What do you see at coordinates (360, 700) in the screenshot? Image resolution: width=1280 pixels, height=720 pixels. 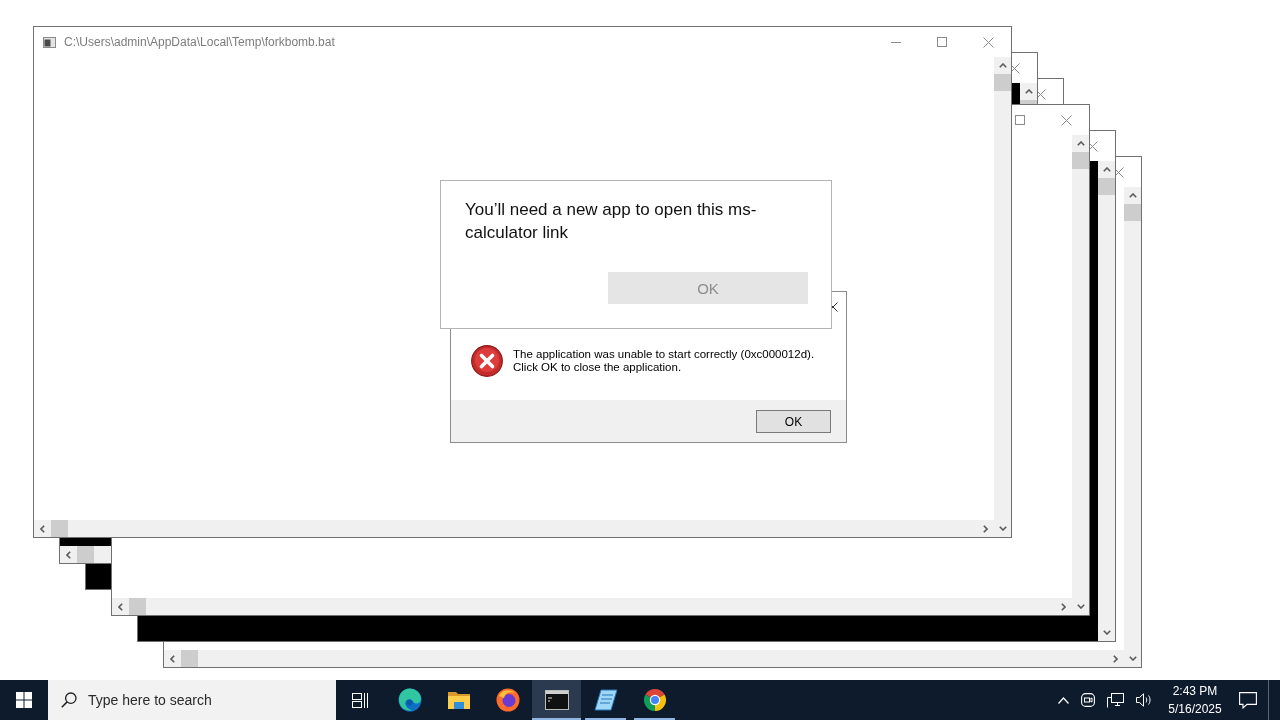 I see `task-view-icon` at bounding box center [360, 700].